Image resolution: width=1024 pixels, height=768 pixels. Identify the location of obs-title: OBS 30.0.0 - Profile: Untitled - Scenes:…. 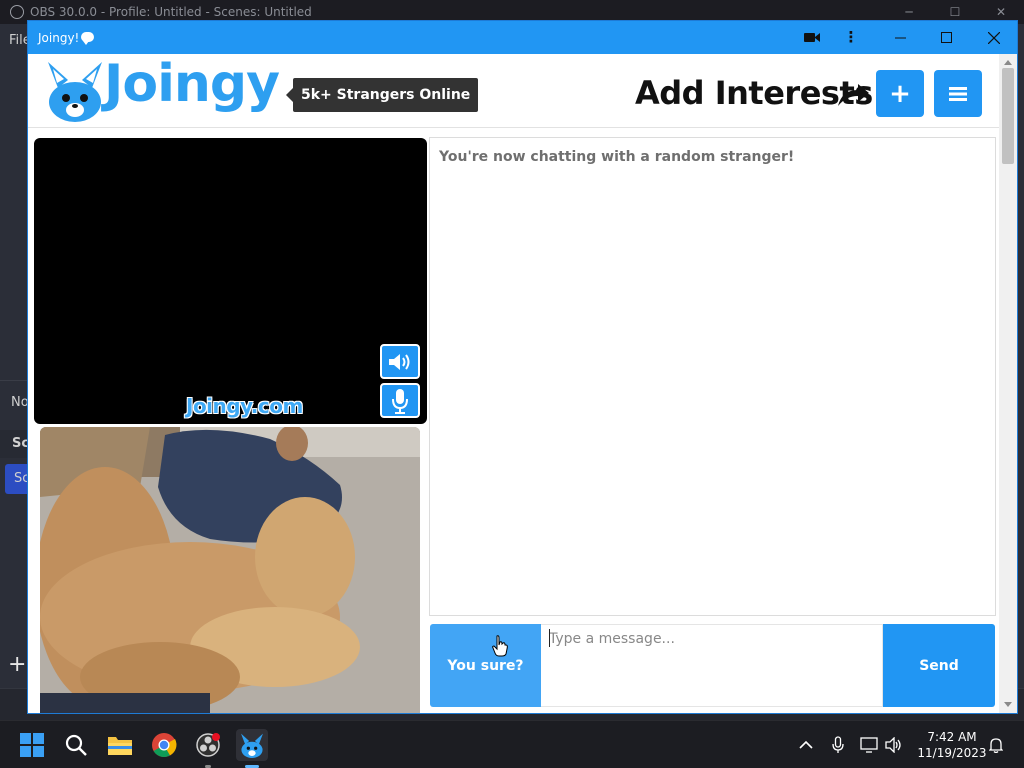
(171, 12).